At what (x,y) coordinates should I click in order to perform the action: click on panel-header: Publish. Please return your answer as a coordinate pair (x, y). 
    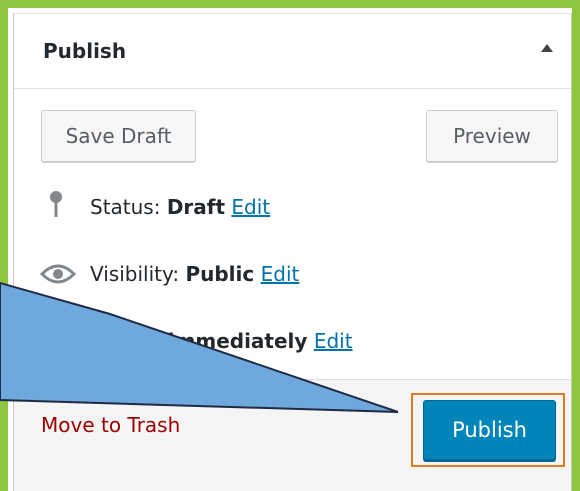
    Looking at the image, I should click on (292, 51).